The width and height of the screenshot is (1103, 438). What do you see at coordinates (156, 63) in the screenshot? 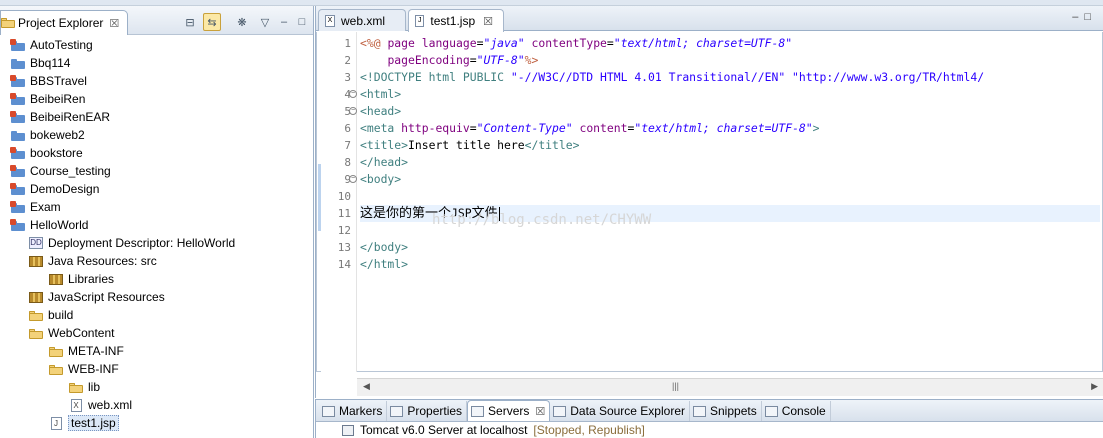
I see `tree-item: Bbq114` at bounding box center [156, 63].